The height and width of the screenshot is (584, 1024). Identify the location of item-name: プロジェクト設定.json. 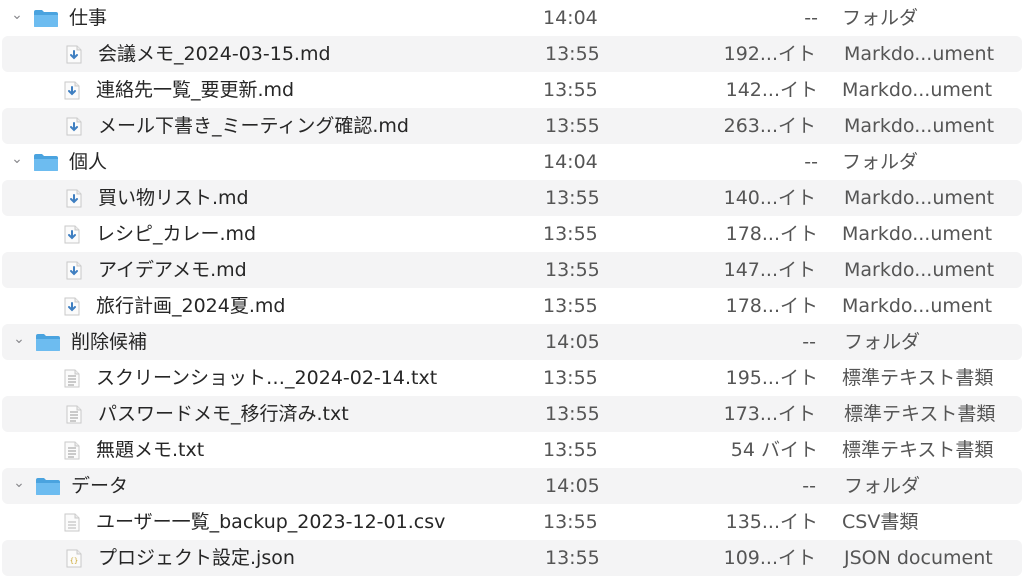
(196, 558).